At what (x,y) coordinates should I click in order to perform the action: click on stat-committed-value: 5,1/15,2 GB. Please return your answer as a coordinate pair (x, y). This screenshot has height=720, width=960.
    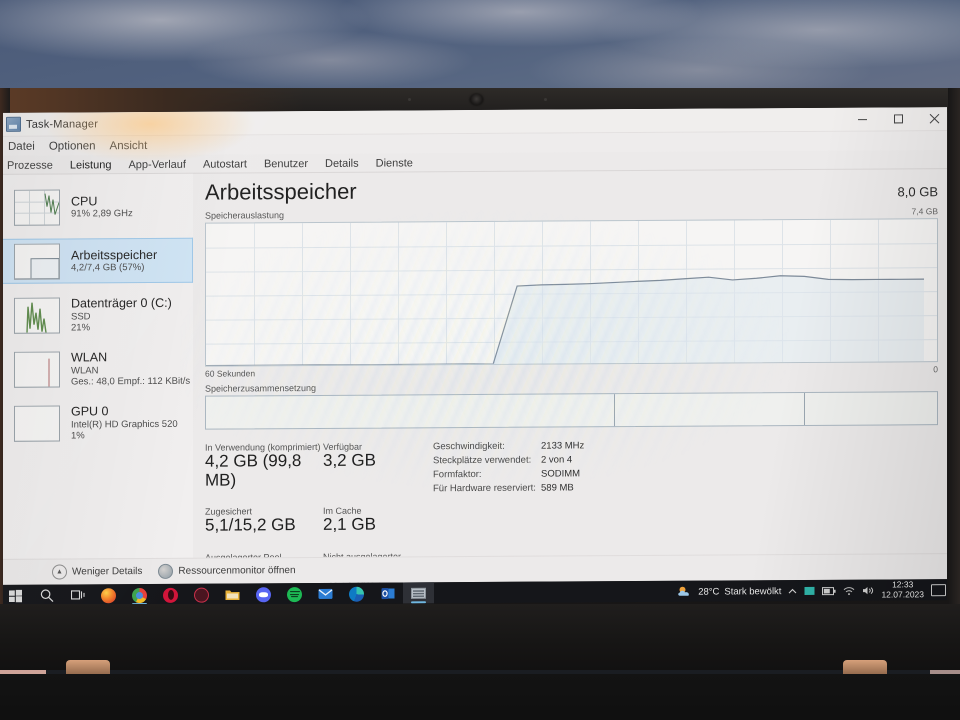
    Looking at the image, I should click on (250, 525).